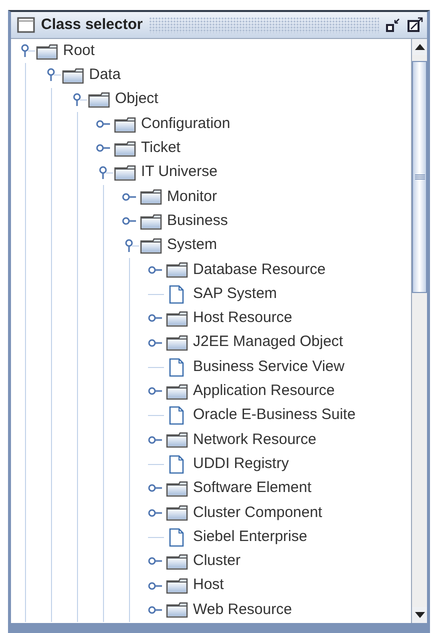 This screenshot has width=434, height=633. What do you see at coordinates (274, 415) in the screenshot?
I see `tree-node-label: Oracle E-Business Suite` at bounding box center [274, 415].